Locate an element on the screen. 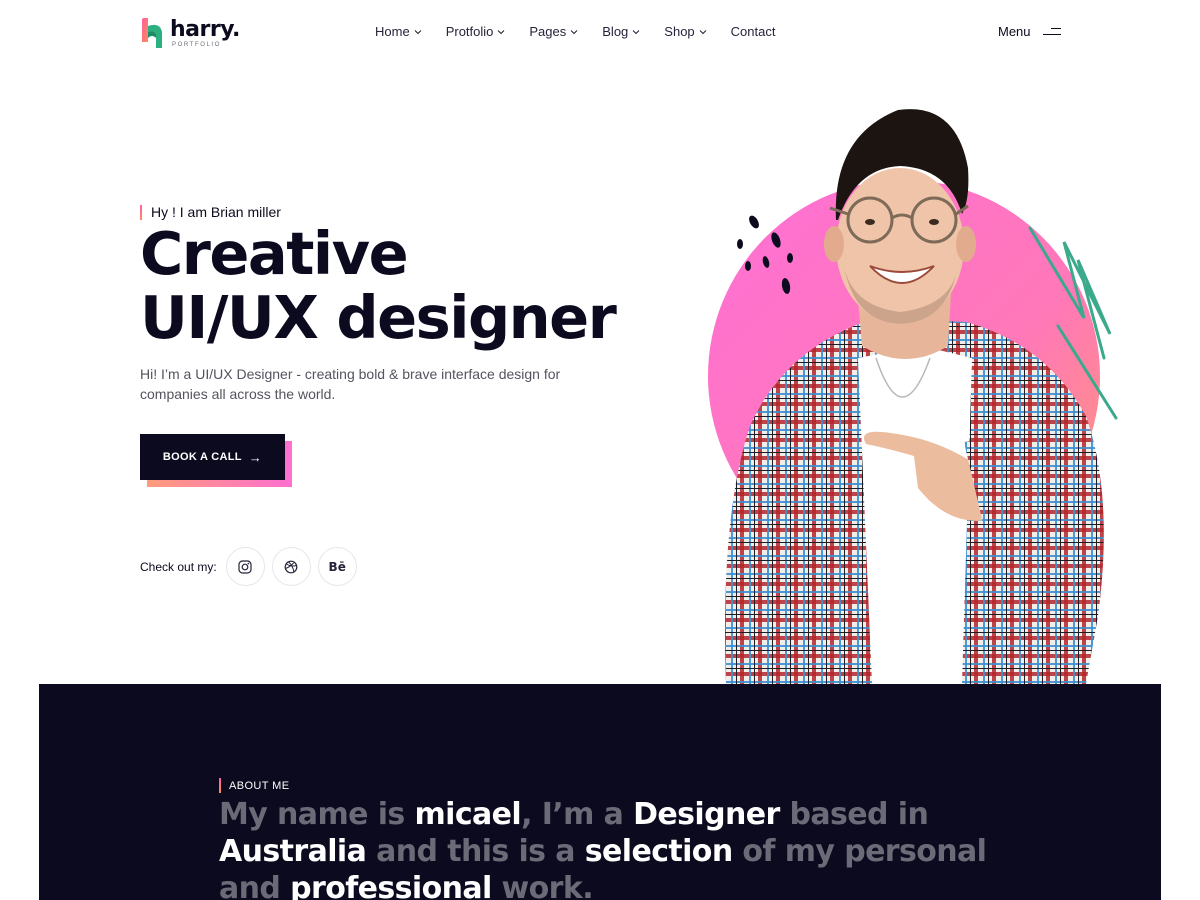  about-highlight: Australia is located at coordinates (293, 851).